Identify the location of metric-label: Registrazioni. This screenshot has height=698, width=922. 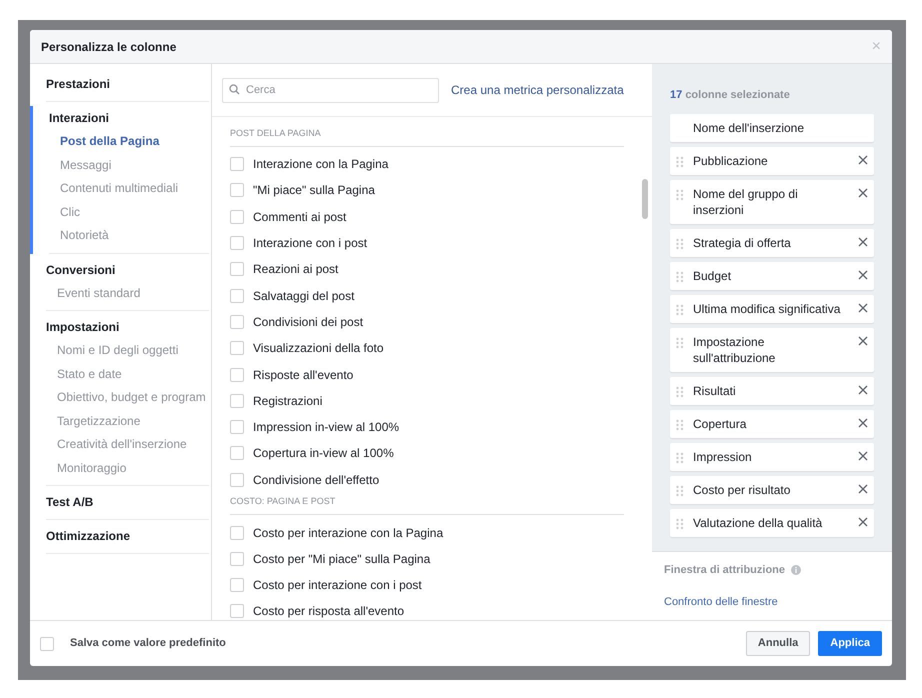
(287, 401).